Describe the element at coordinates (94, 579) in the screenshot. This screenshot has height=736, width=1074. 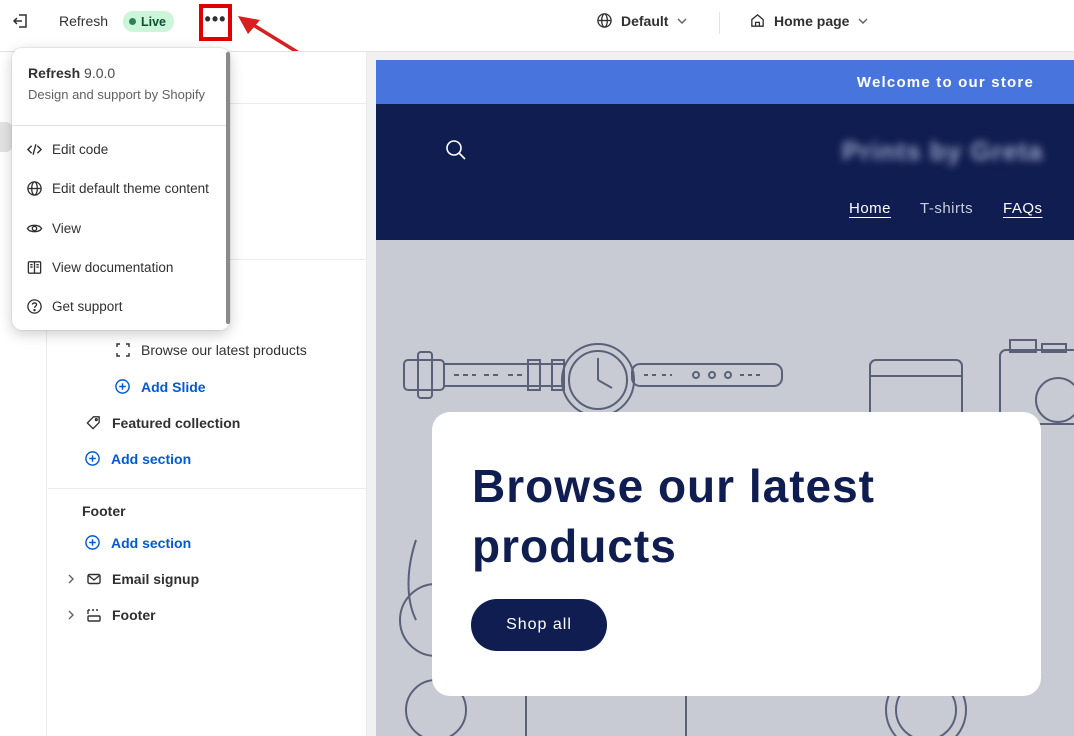
I see `envelope-icon` at that location.